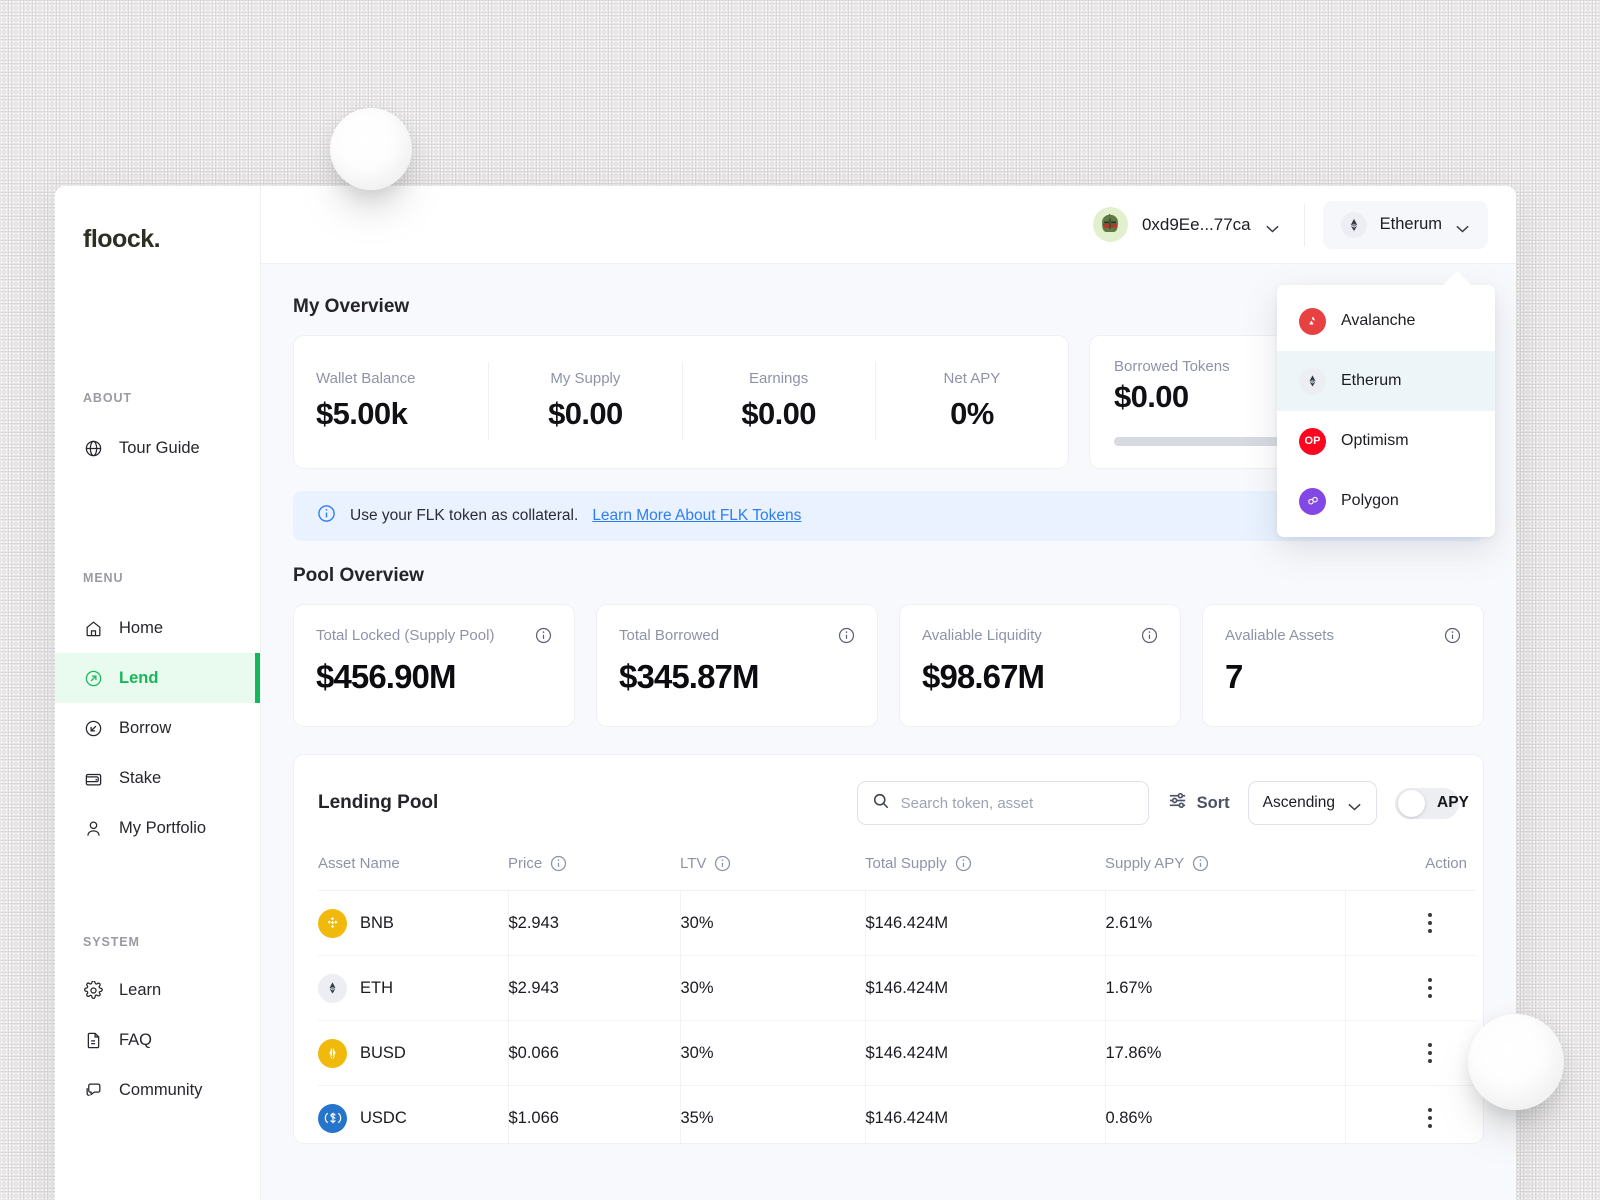 This screenshot has height=1200, width=1600. What do you see at coordinates (140, 777) in the screenshot?
I see `sidebar-item-label: Stake` at bounding box center [140, 777].